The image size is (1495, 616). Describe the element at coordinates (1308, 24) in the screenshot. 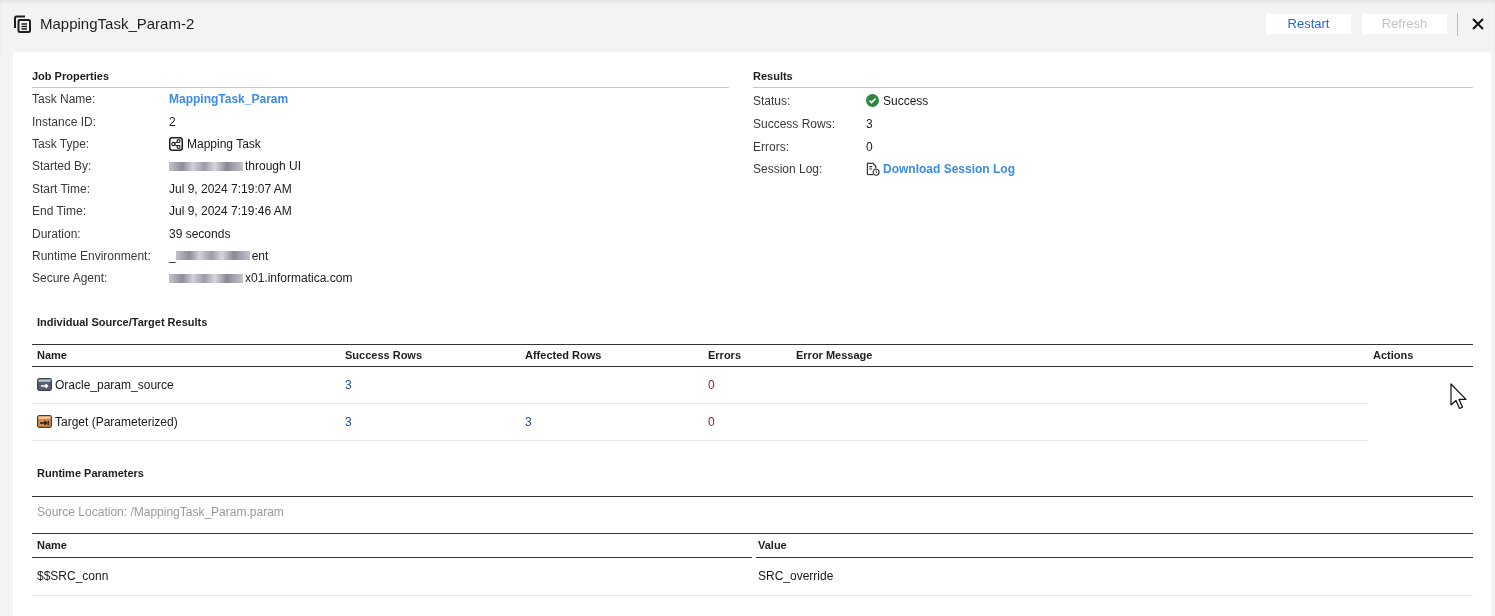

I see `toolbar-button: Restart` at that location.